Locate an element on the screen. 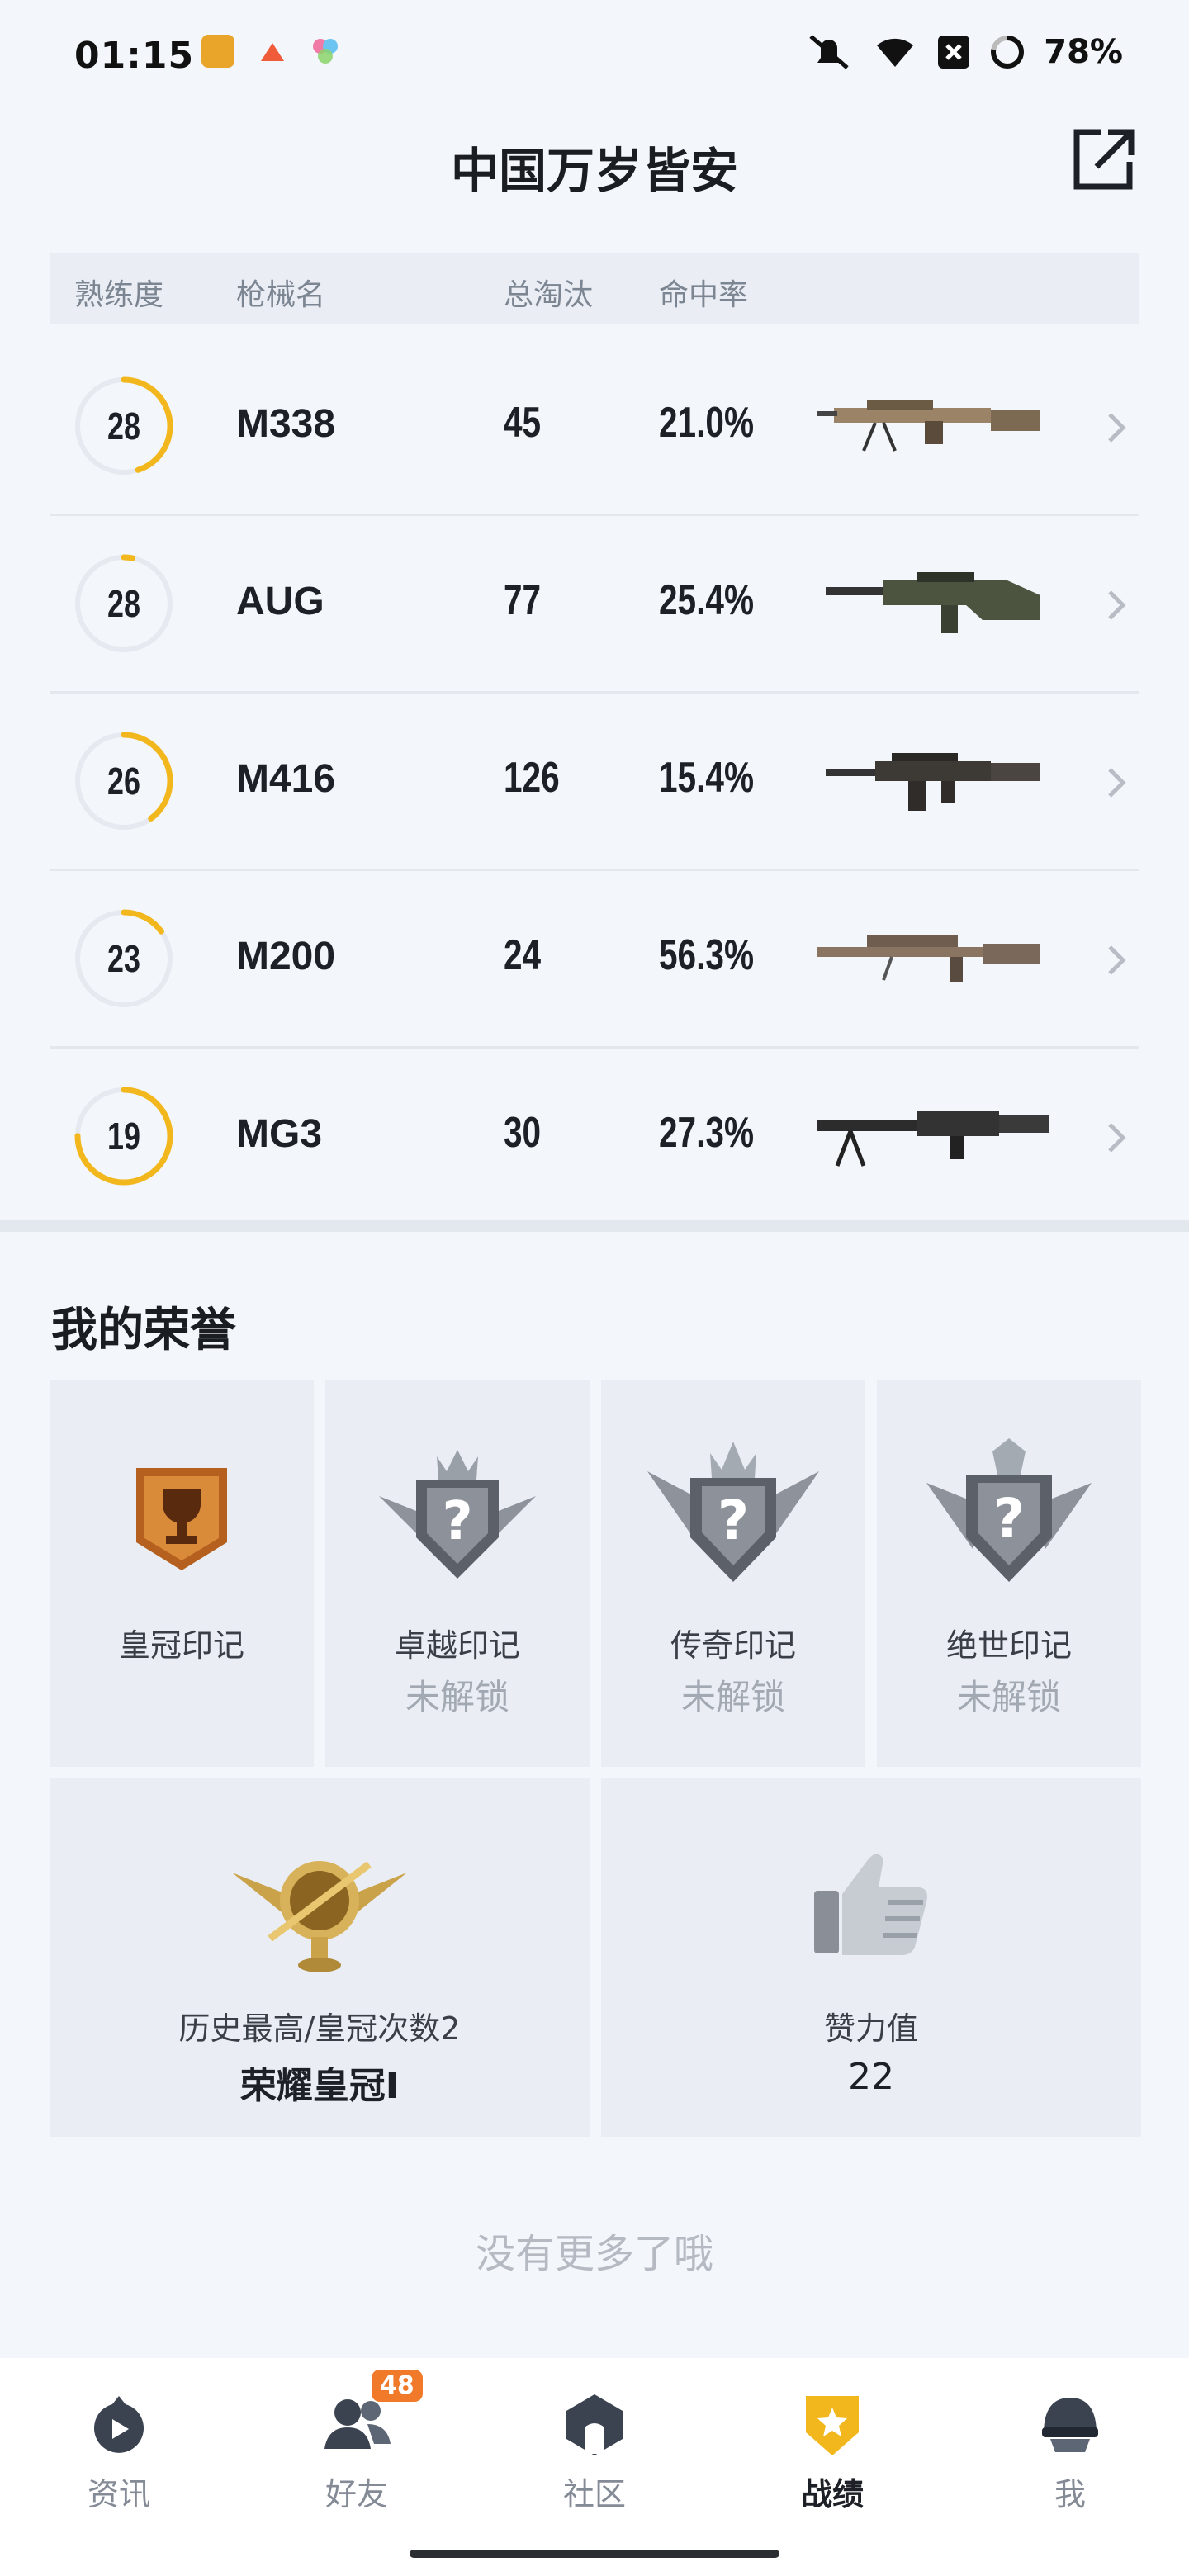  gun-name: AUG is located at coordinates (280, 601).